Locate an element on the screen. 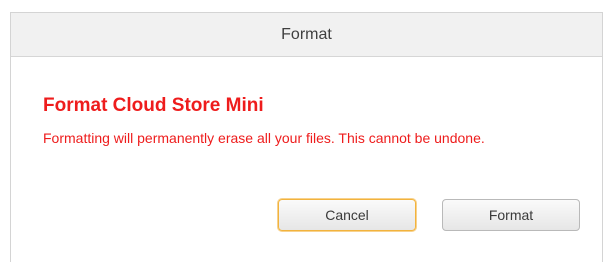 The height and width of the screenshot is (262, 604). cancel-button: Cancel is located at coordinates (347, 215).